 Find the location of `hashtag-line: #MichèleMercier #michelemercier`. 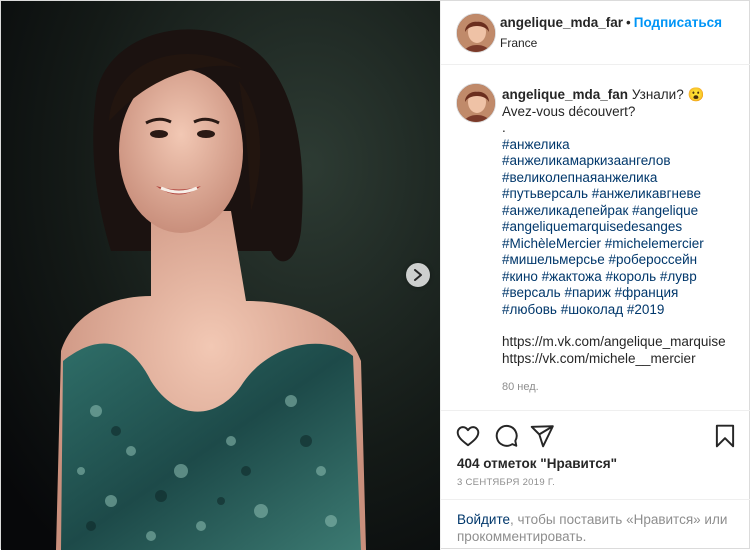

hashtag-line: #MichèleMercier #michelemercier is located at coordinates (622, 244).